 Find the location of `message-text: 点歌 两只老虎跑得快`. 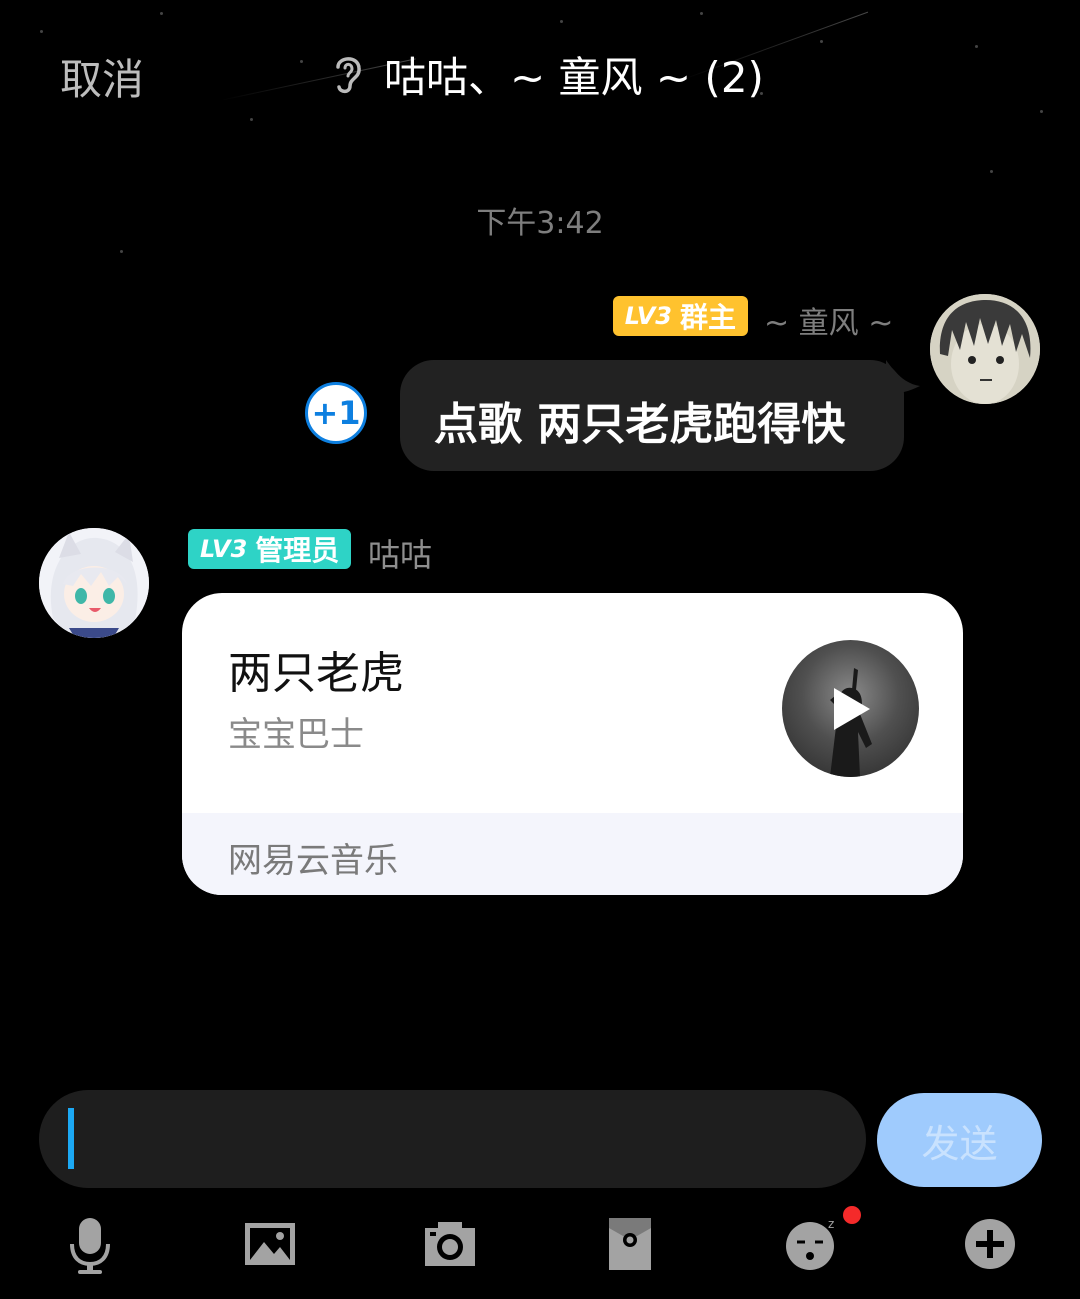

message-text: 点歌 两只老虎跑得快 is located at coordinates (640, 424).